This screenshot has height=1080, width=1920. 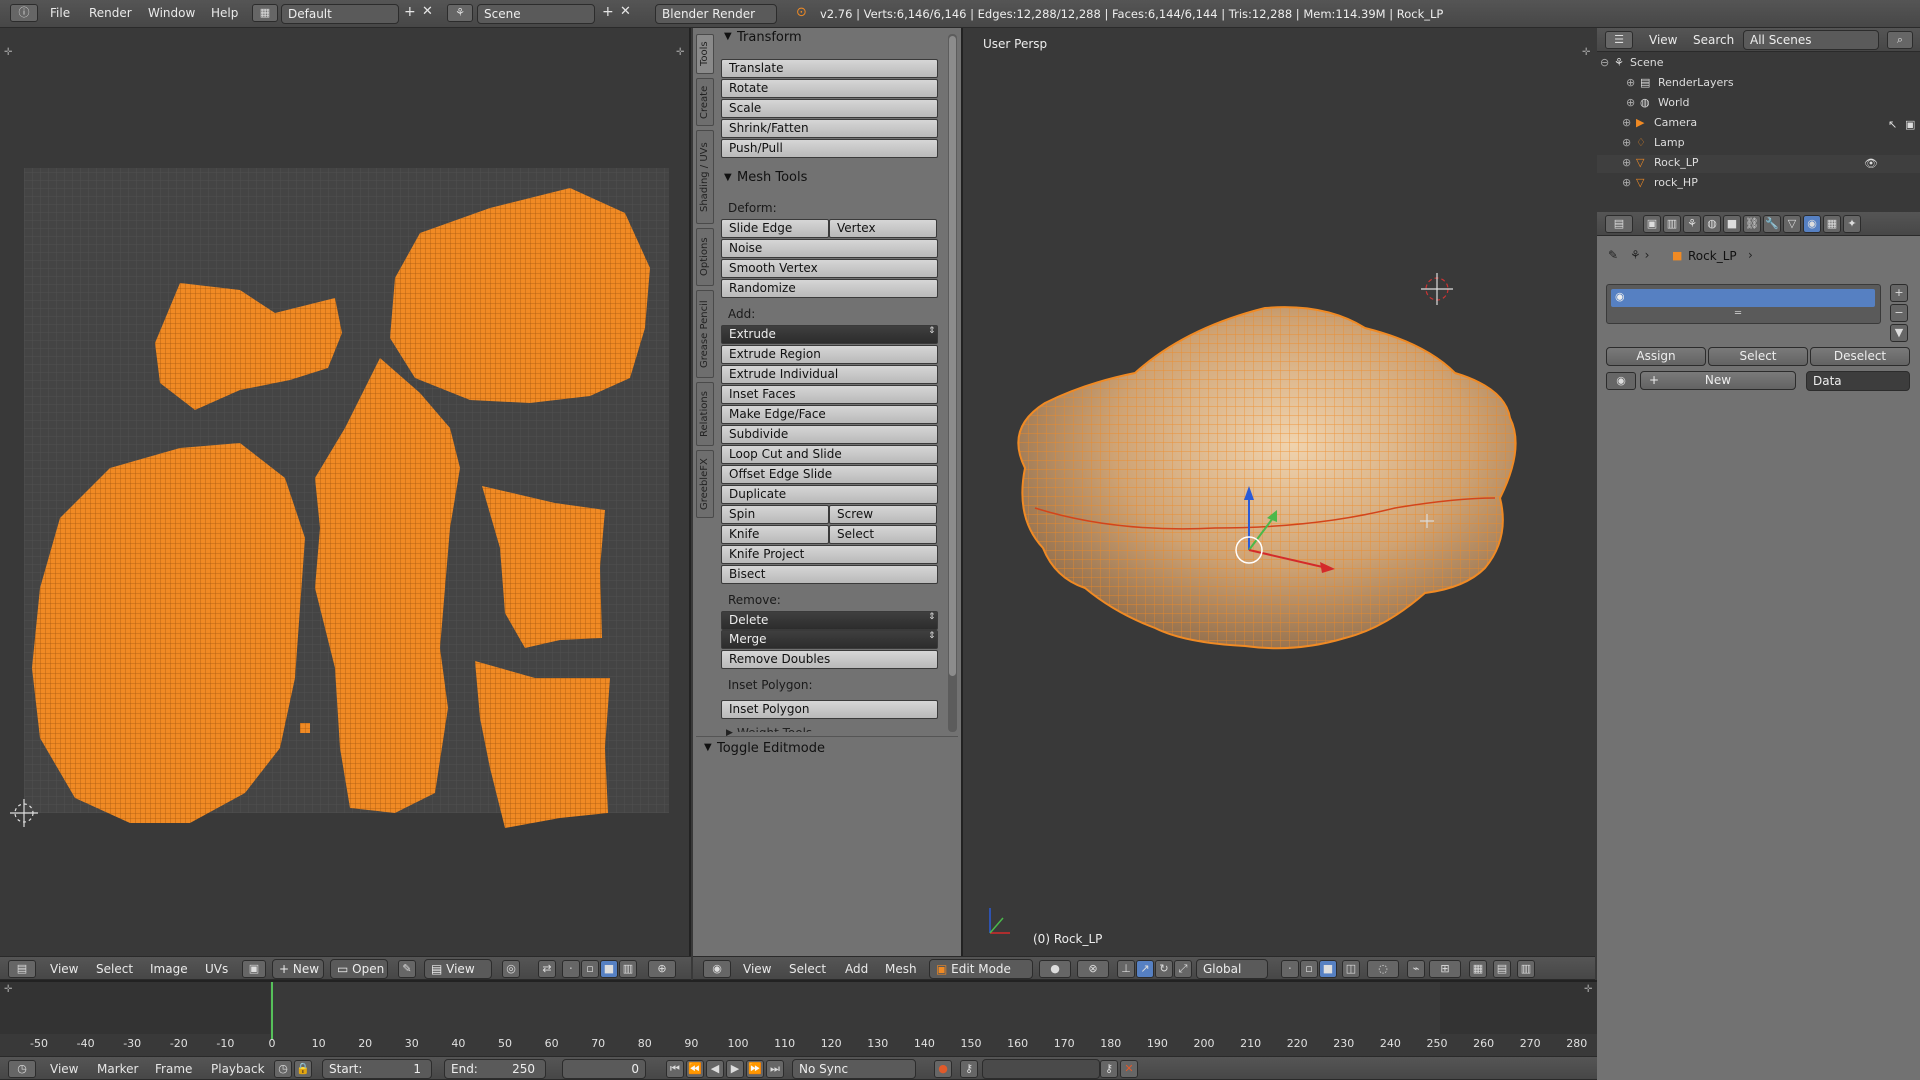 I want to click on scene-tab-icon: ⚘, so click(x=1692, y=224).